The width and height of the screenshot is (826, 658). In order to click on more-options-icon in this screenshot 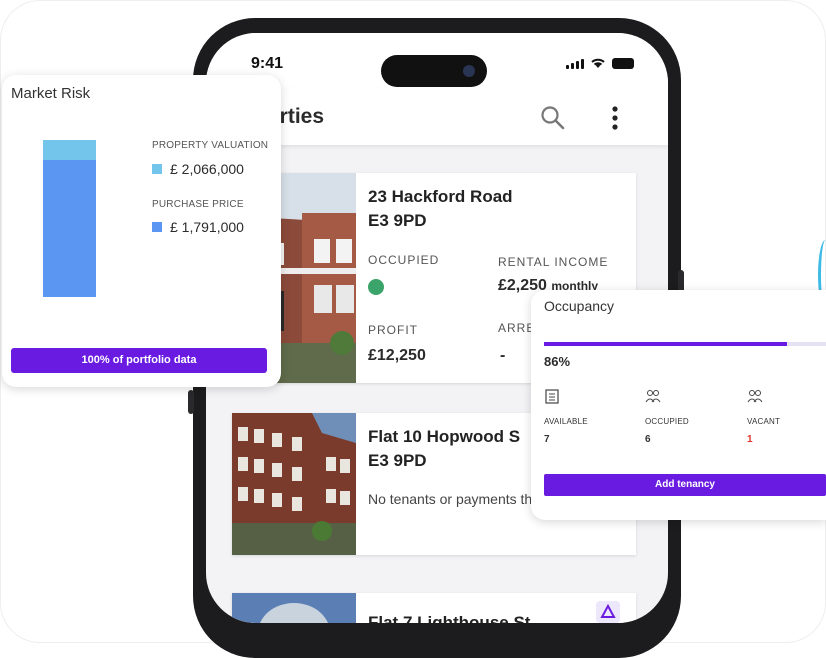, I will do `click(615, 118)`.